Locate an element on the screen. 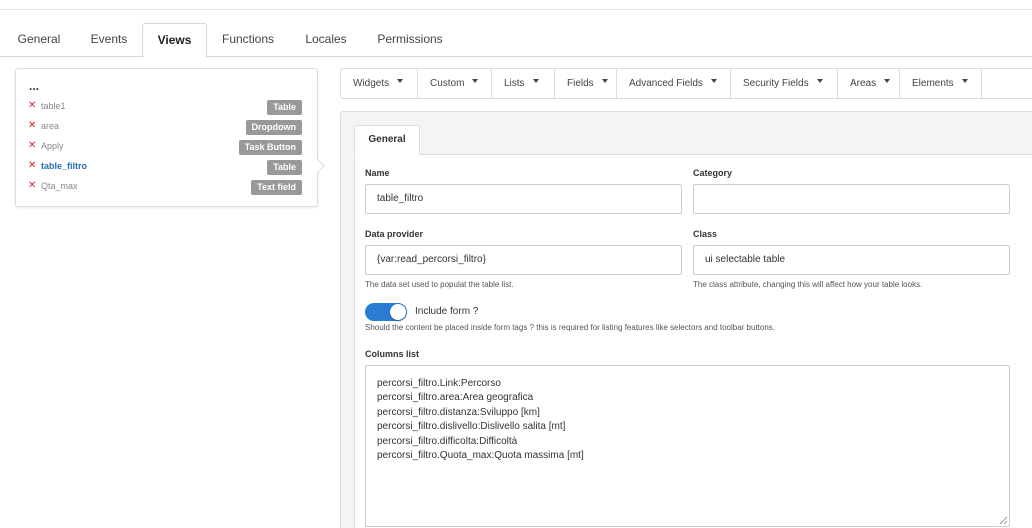 The image size is (1032, 528). toolbar-advanced-fields-dropdown: Advanced Fields is located at coordinates (674, 83).